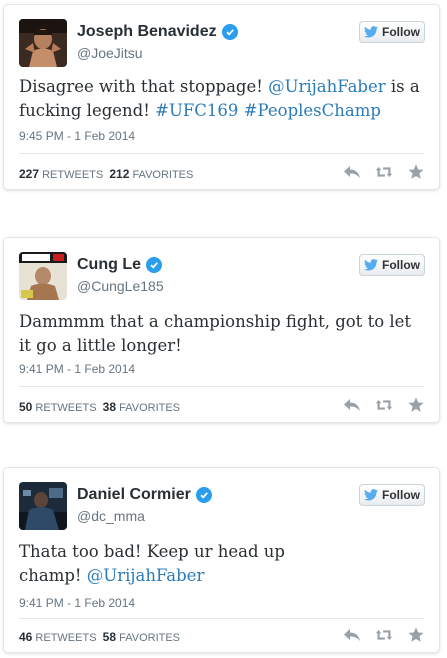  I want to click on hashtag-link: #PeoplesChamp, so click(312, 110).